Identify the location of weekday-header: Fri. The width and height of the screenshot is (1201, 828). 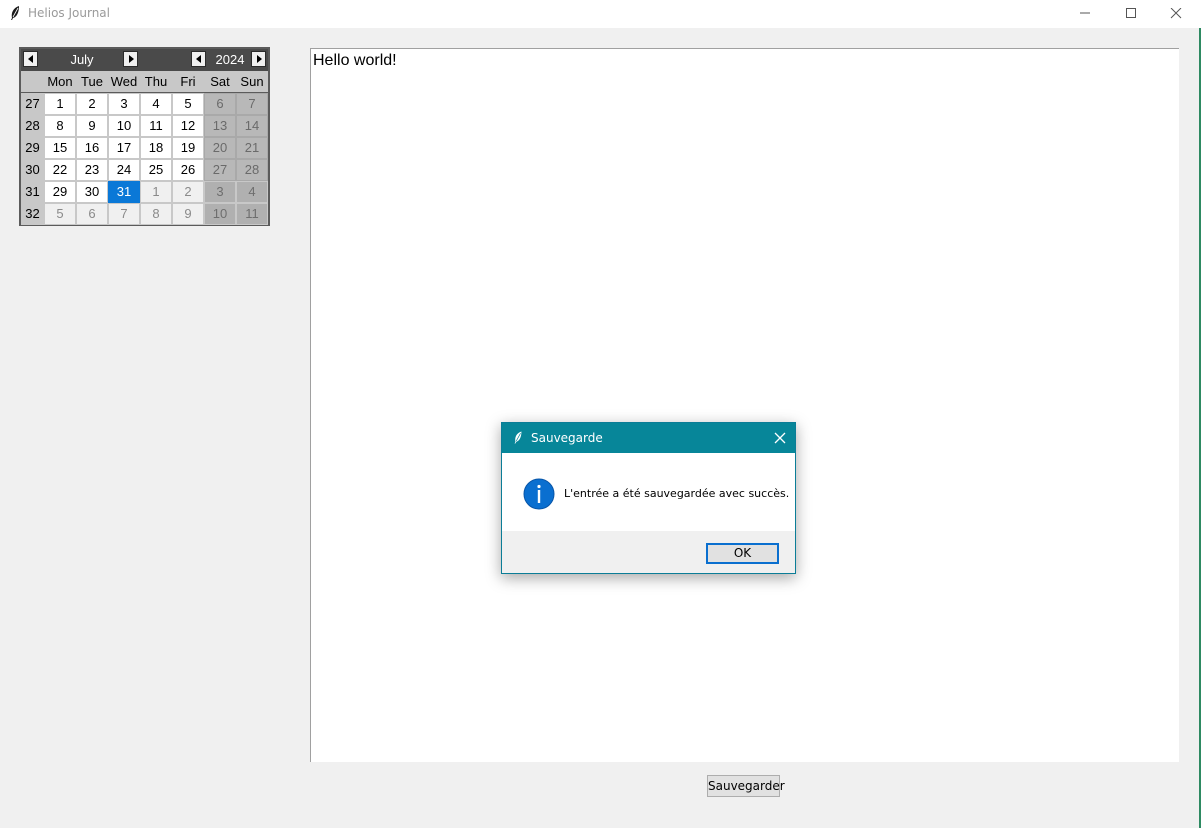
(188, 81).